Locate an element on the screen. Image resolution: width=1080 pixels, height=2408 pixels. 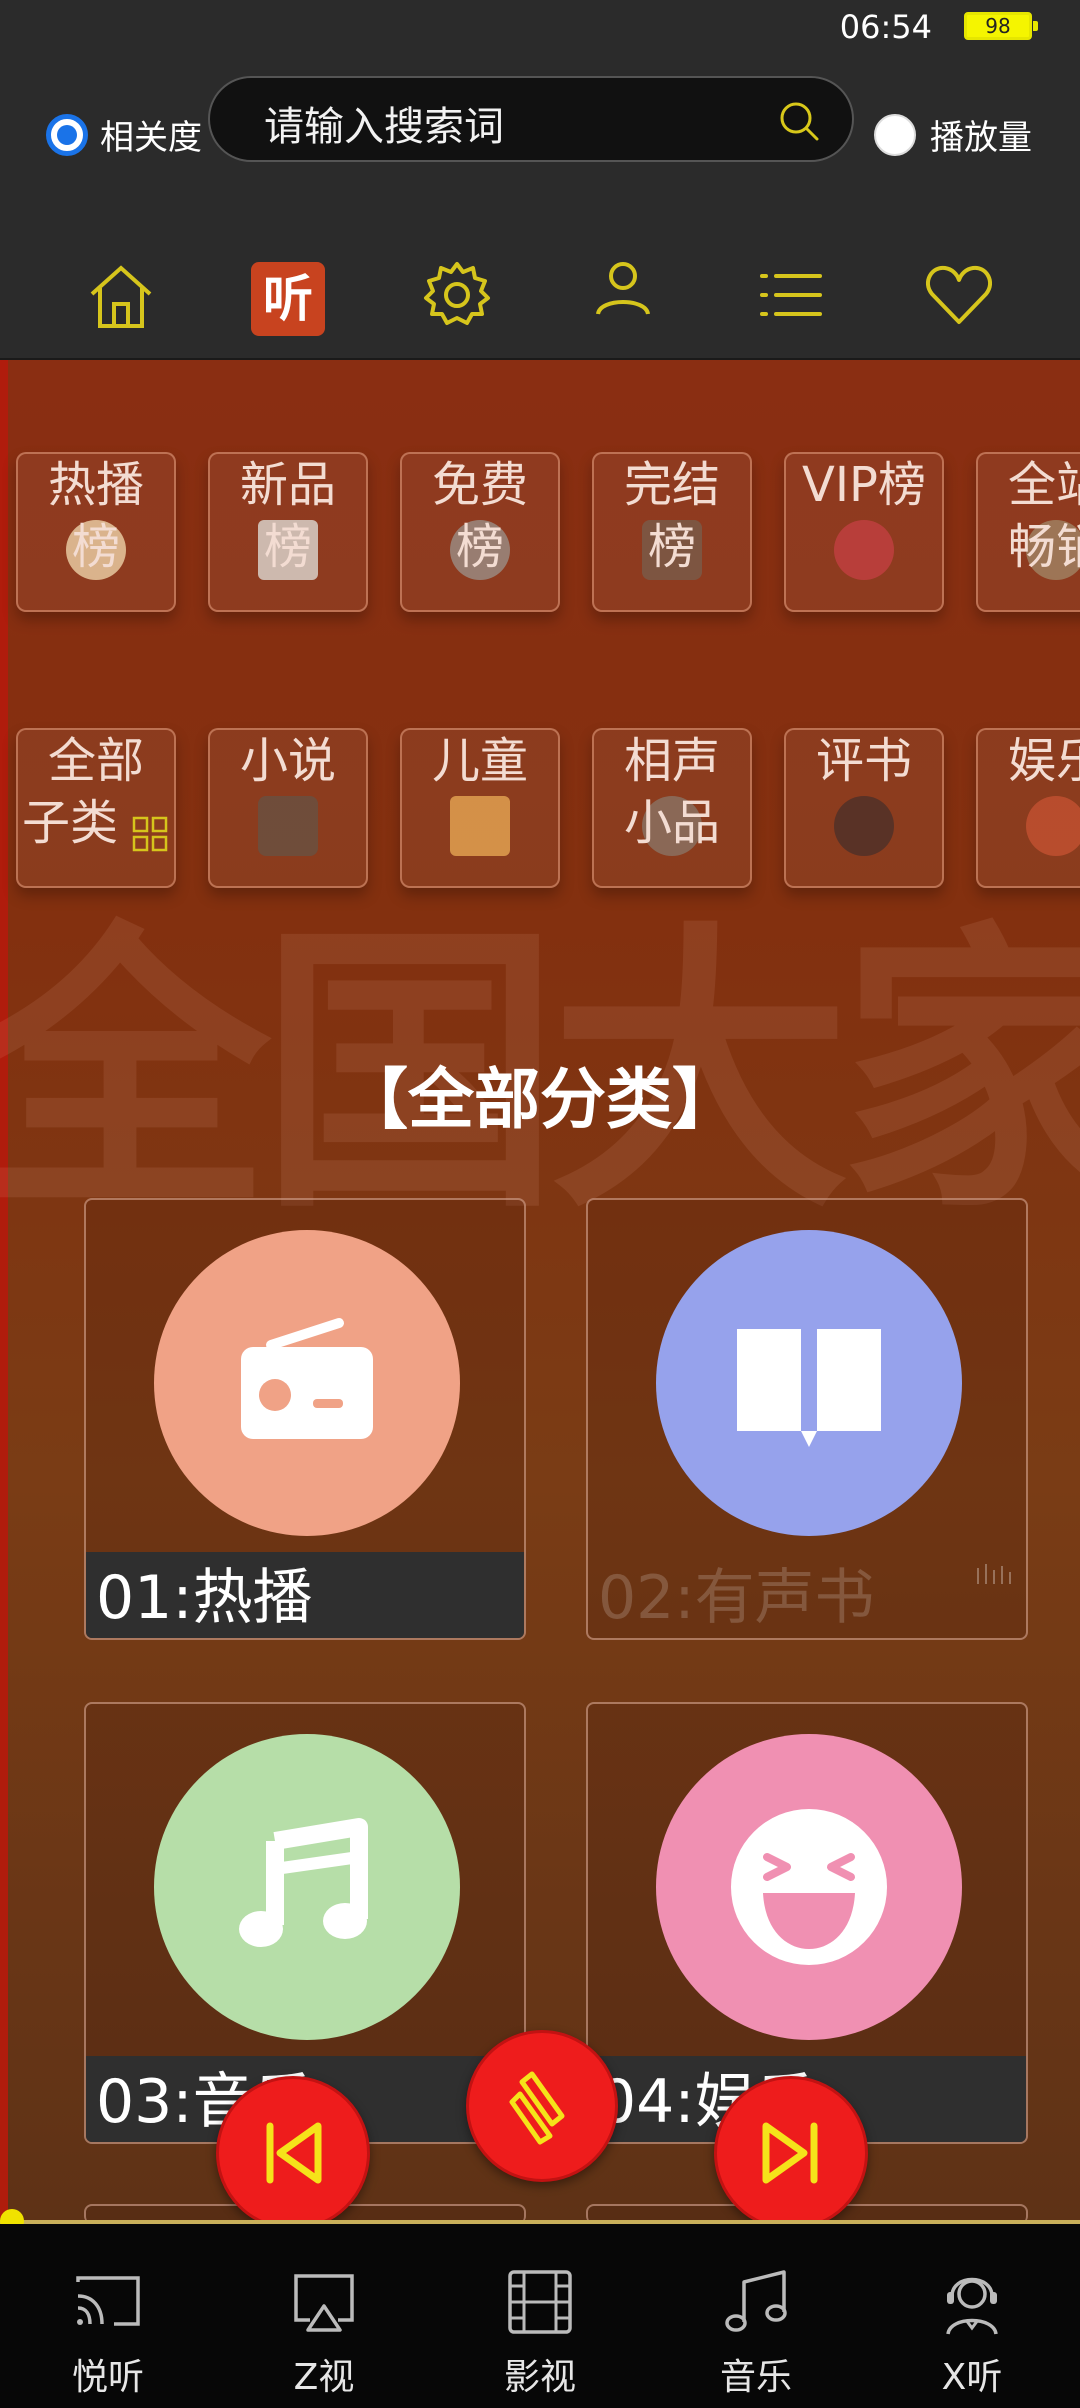
section-title: 【全部分类】 is located at coordinates (540, 1099).